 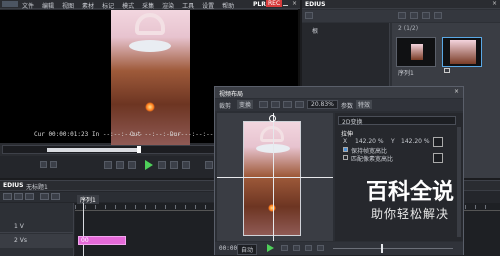 What do you see at coordinates (19, 226) in the screenshot?
I see `track-label-1: 1 V` at bounding box center [19, 226].